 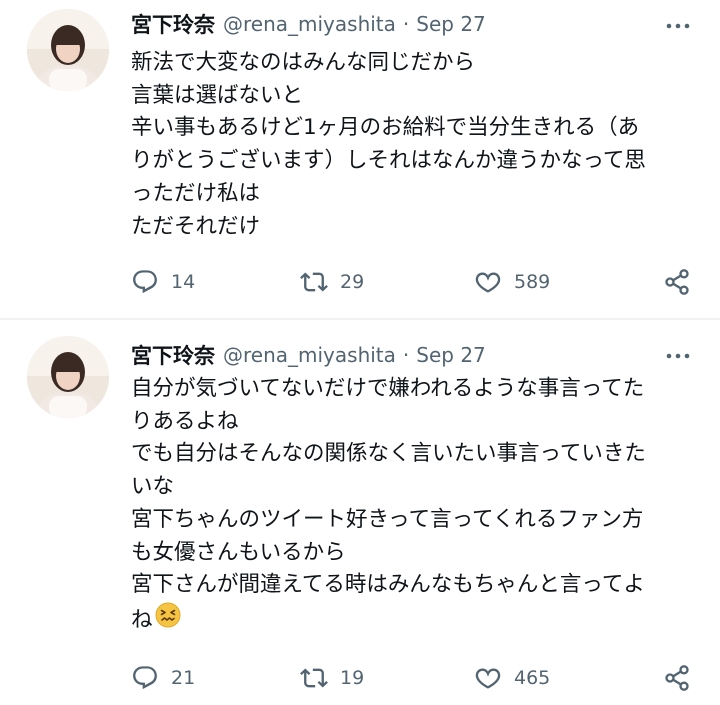 I want to click on retweet-count: 29, so click(x=352, y=282).